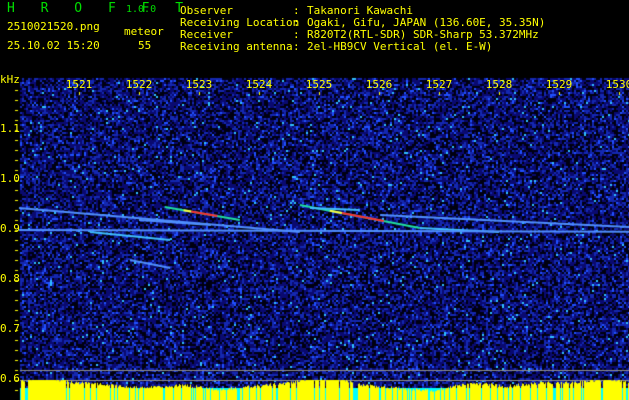 The height and width of the screenshot is (400, 629). What do you see at coordinates (236, 46) in the screenshot?
I see `info-label-antenna: Receiving antenna` at bounding box center [236, 46].